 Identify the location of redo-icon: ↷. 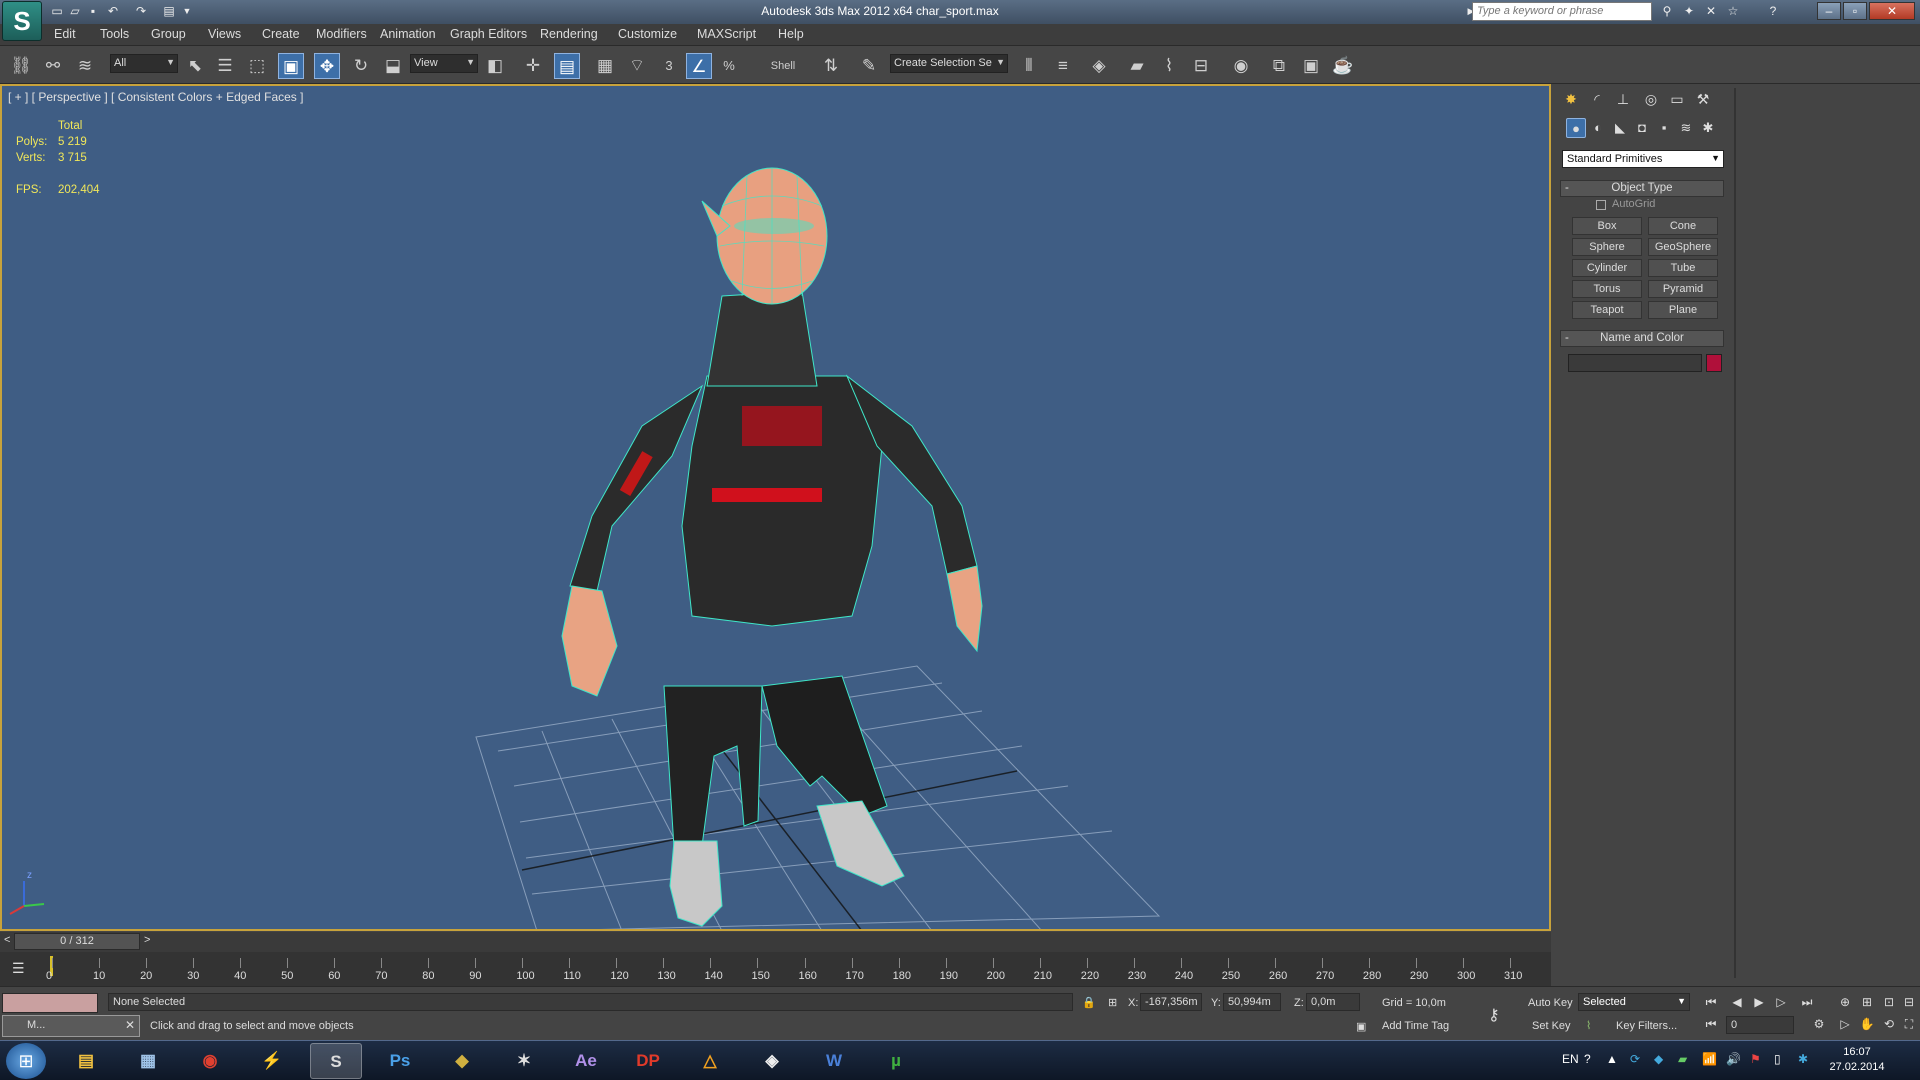
(141, 11).